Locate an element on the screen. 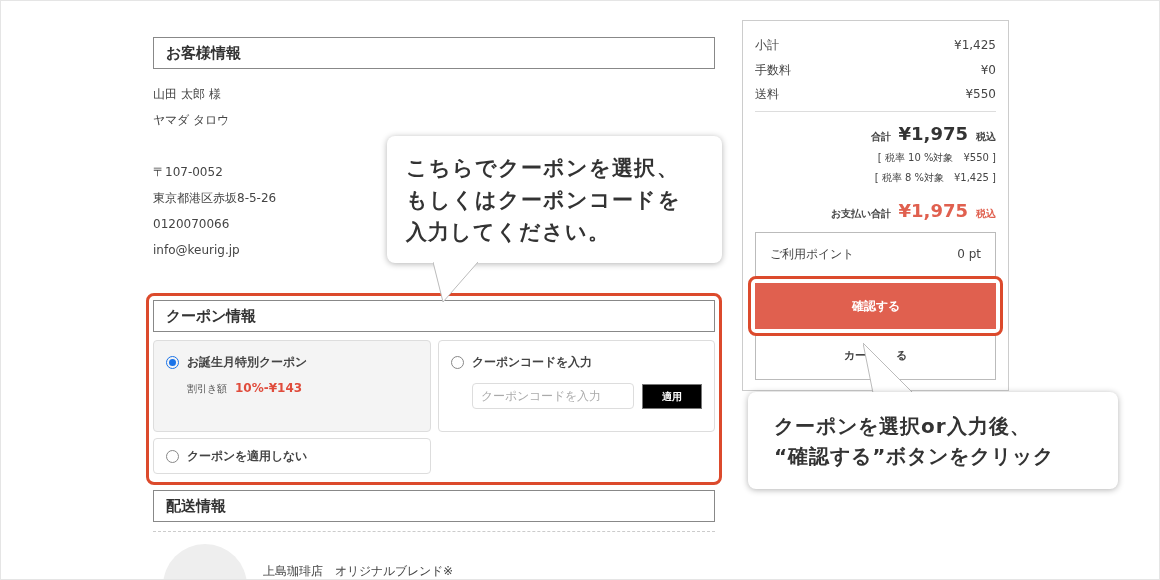 Image resolution: width=1160 pixels, height=580 pixels. discount-value: 10%-¥143 is located at coordinates (269, 388).